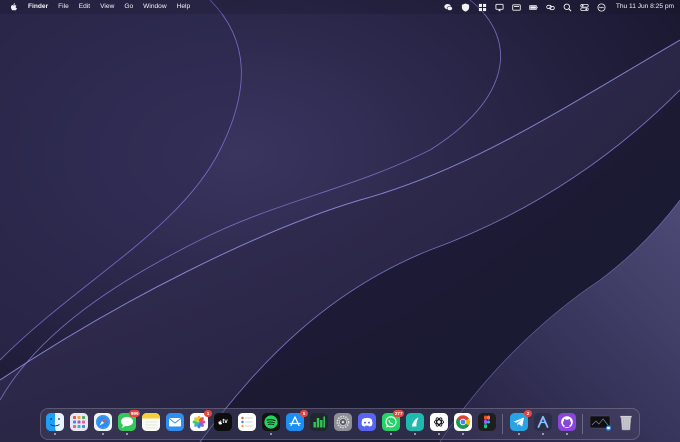 The height and width of the screenshot is (442, 680). Describe the element at coordinates (550, 7) in the screenshot. I see `link-icon` at that location.